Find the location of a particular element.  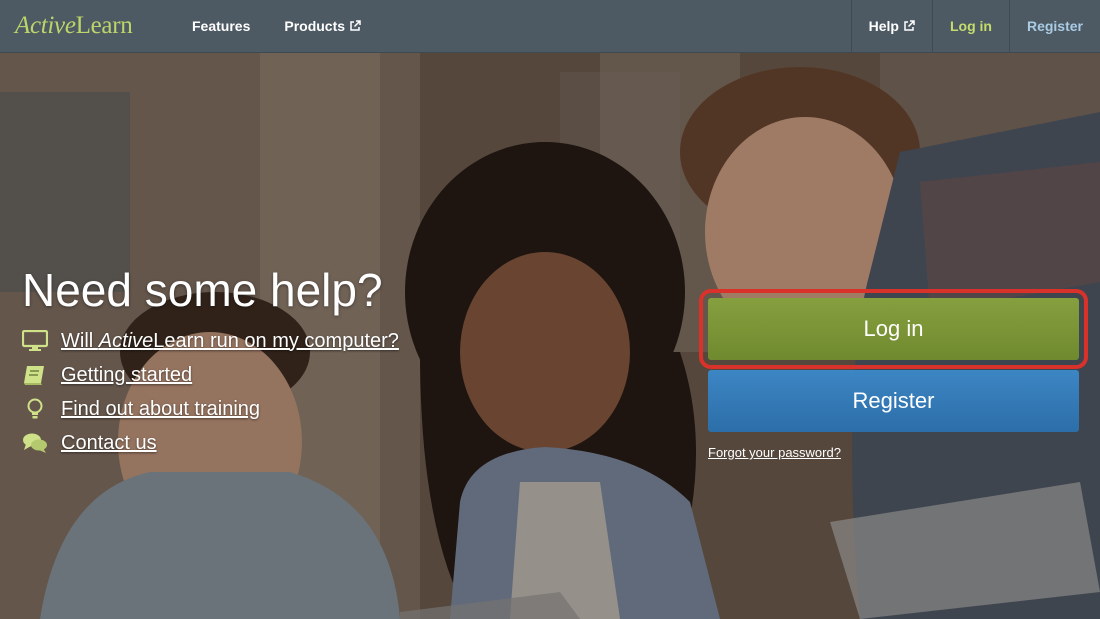

nav-features: Features is located at coordinates (221, 26).